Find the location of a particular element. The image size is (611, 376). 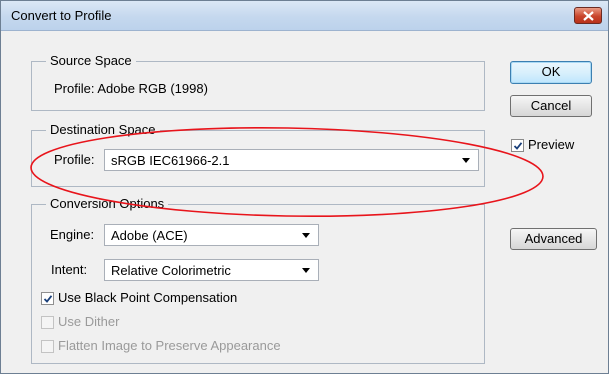

source-profile-text: Profile: Adobe RGB (1998) is located at coordinates (131, 88).